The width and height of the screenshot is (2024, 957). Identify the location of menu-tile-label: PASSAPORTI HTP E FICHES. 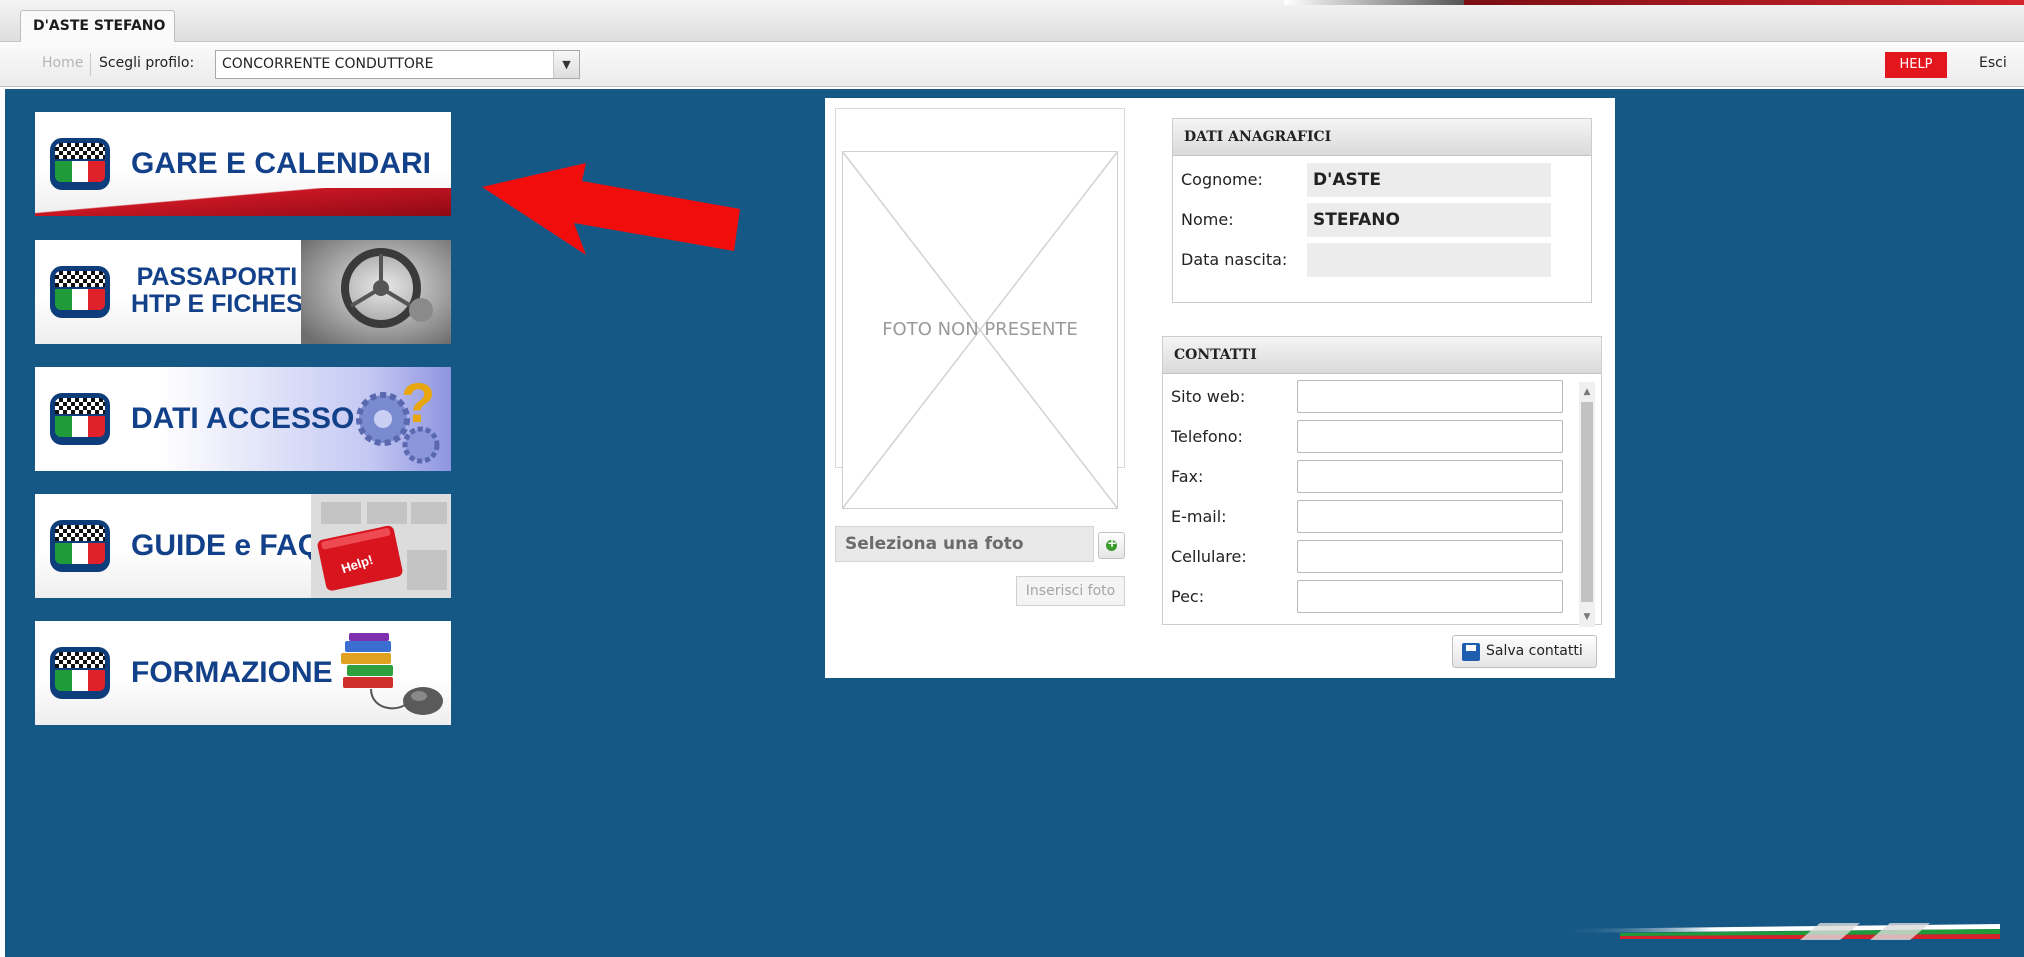
(217, 291).